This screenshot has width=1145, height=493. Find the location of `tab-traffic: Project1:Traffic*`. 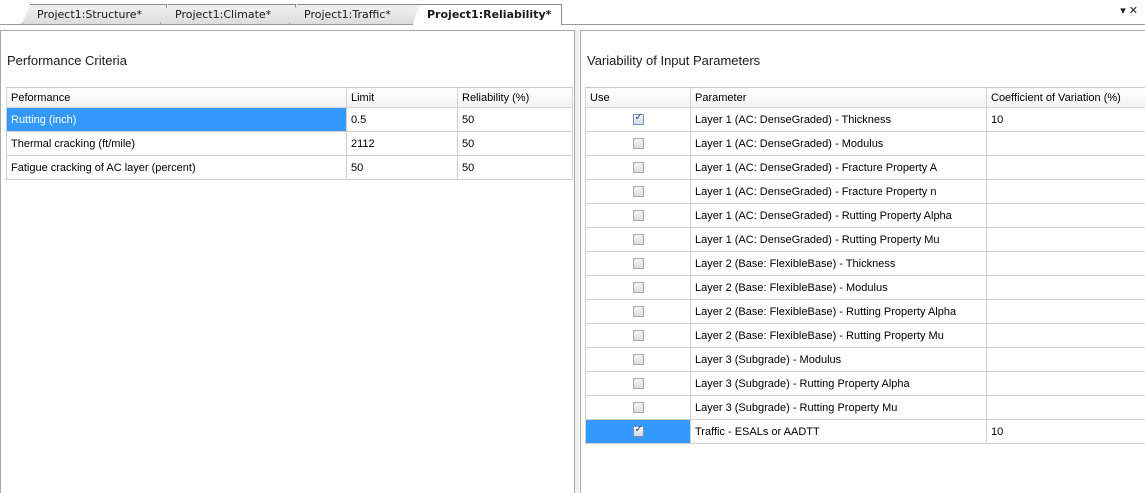

tab-traffic: Project1:Traffic* is located at coordinates (354, 14).